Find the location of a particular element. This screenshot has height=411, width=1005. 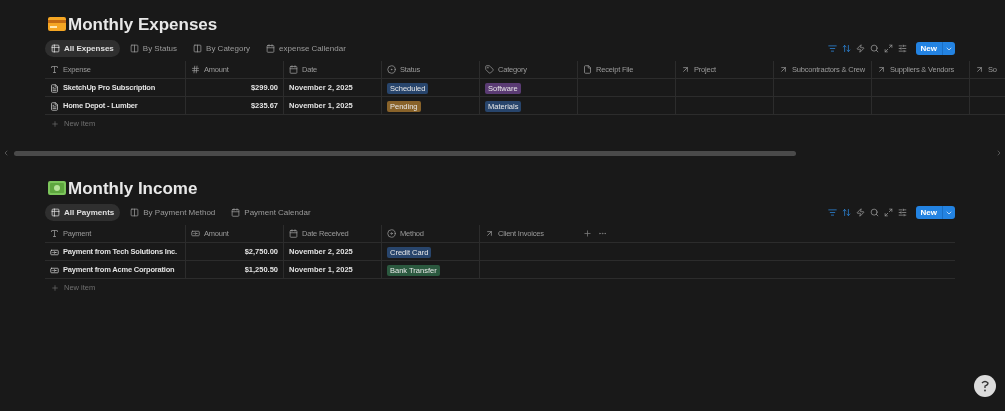

view-tab: expense Callendar is located at coordinates (306, 48).